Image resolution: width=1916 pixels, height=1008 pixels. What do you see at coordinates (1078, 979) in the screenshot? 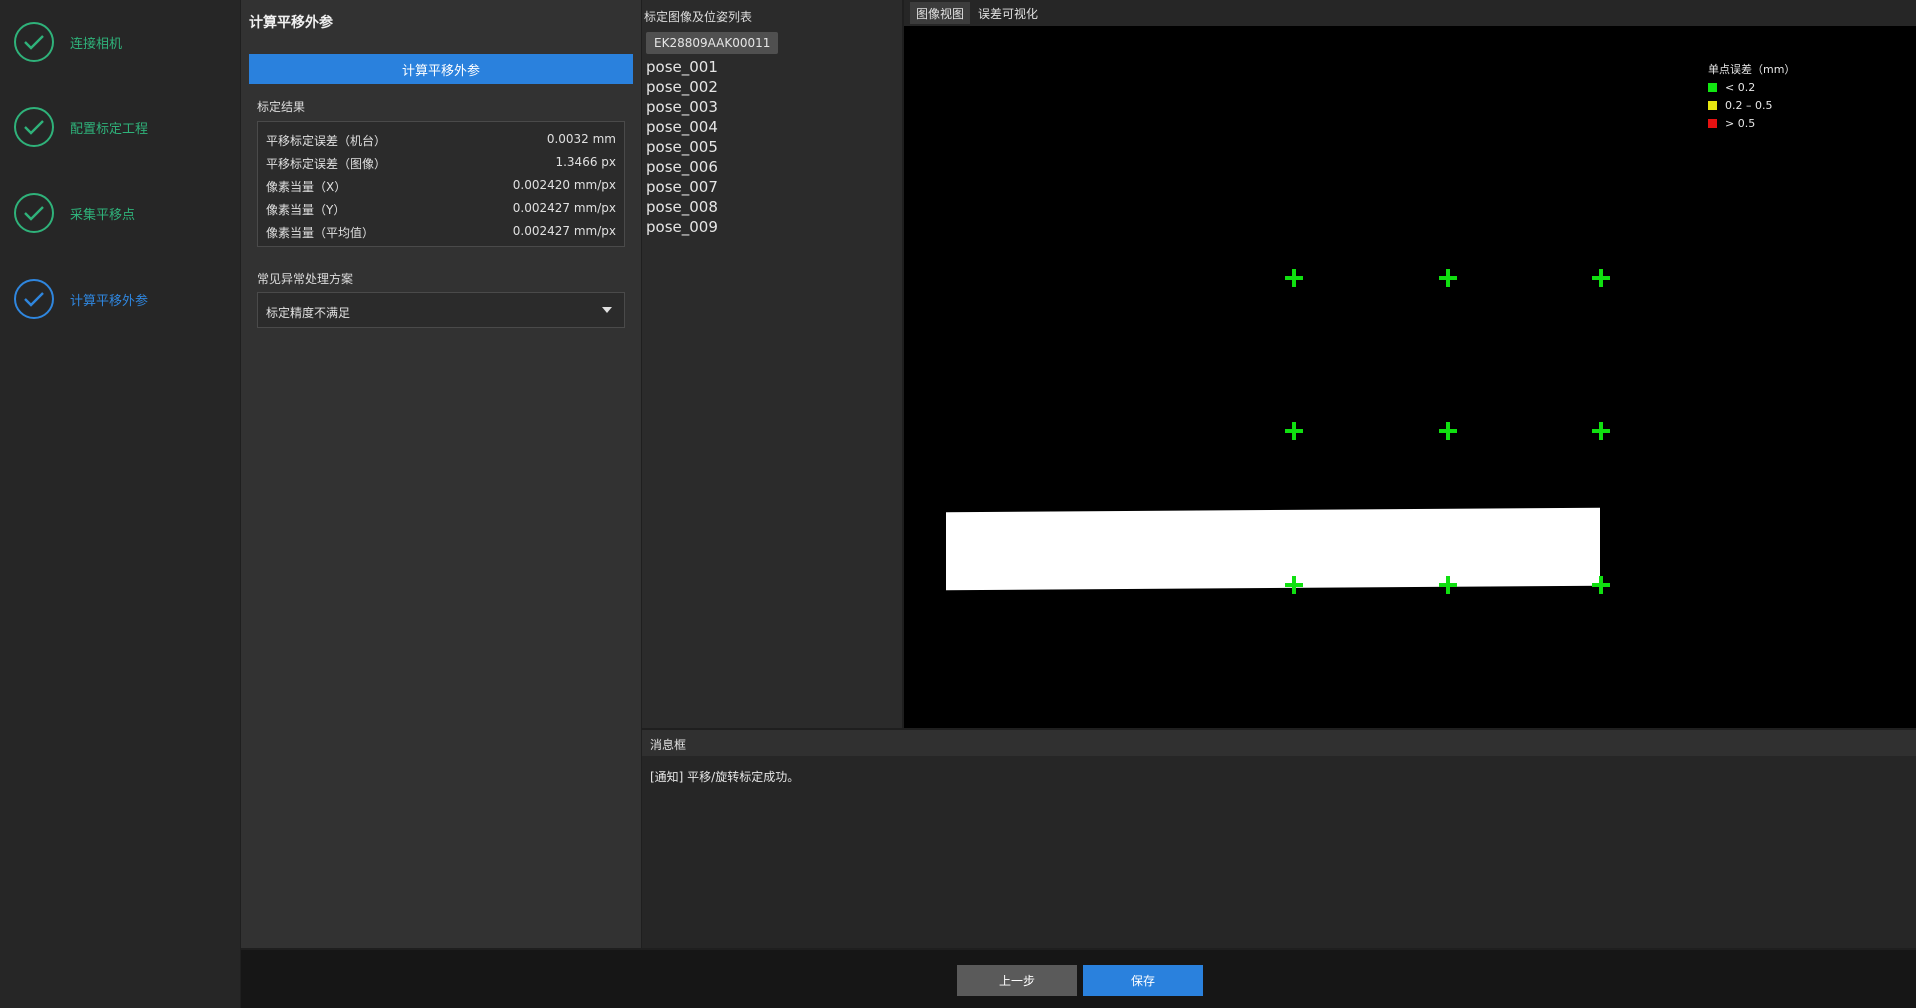
I see `footer-bar: 上一步 保存` at bounding box center [1078, 979].